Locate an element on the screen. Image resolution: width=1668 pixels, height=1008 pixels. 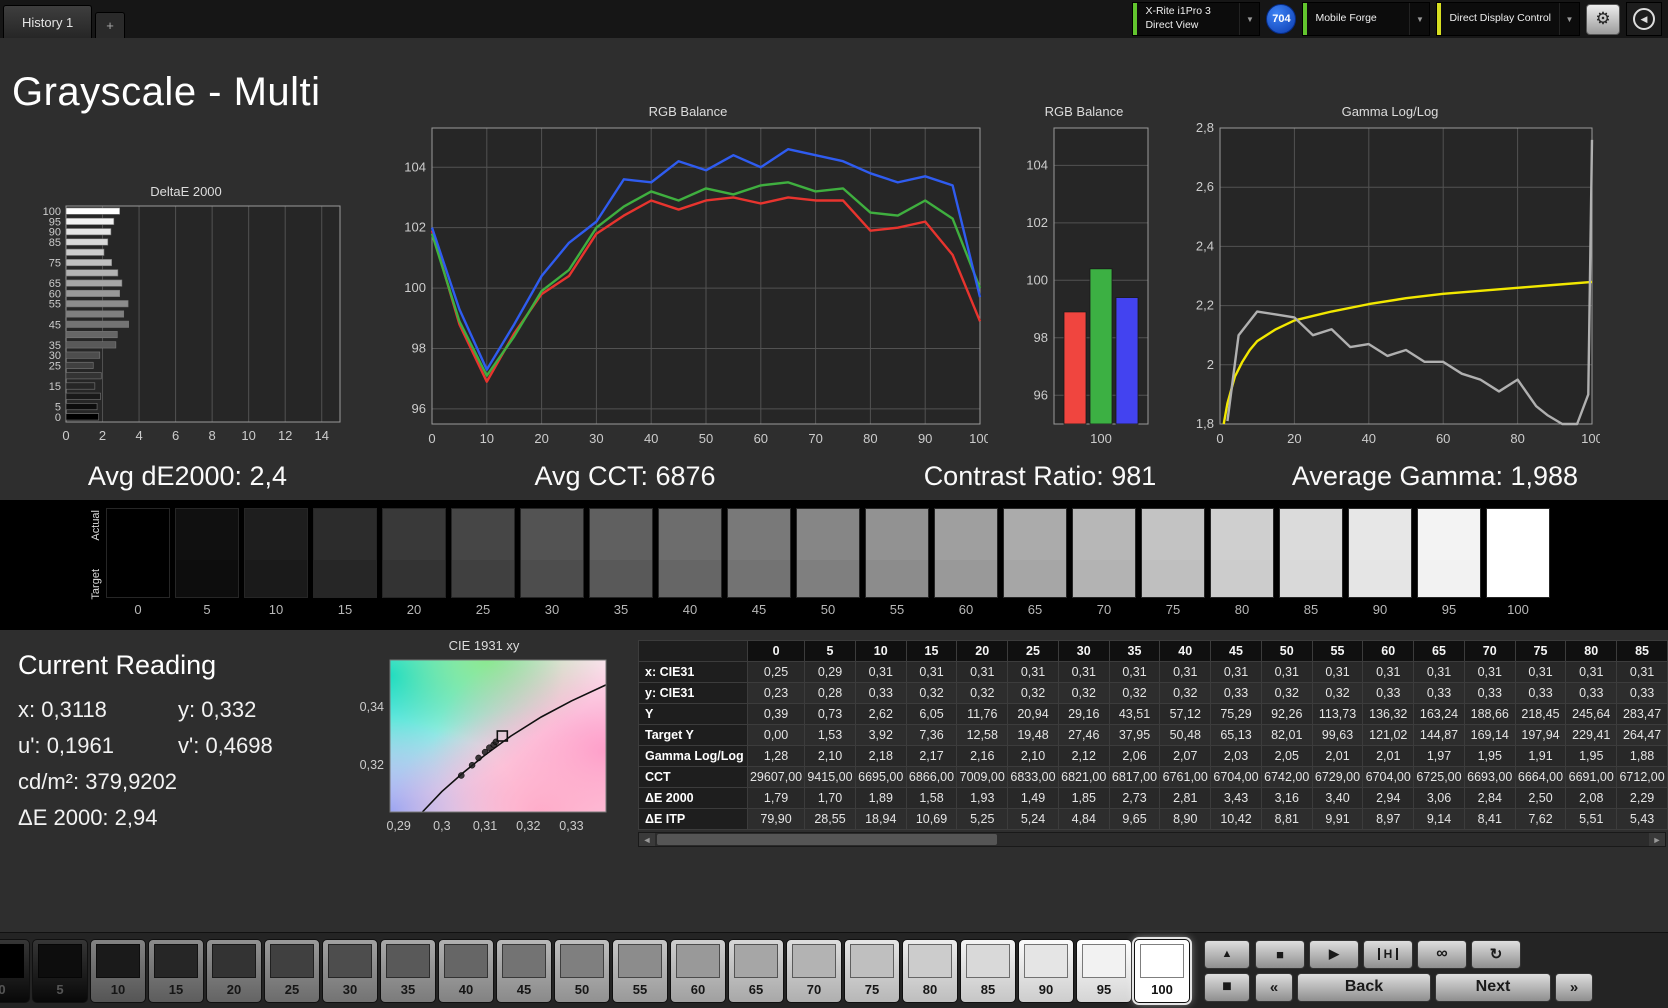
table-cell: 1,53 is located at coordinates (830, 735).